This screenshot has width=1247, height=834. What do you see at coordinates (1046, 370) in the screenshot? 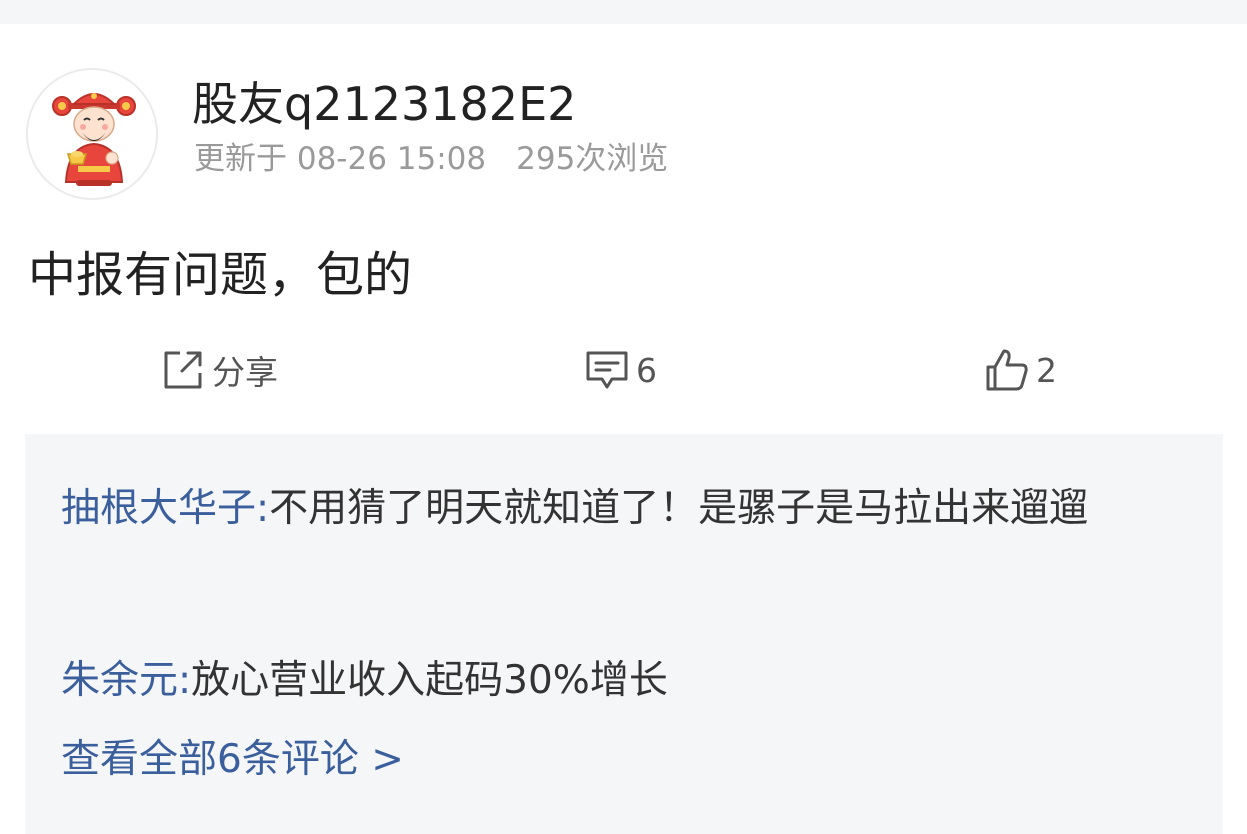
I see `like-count: 2` at bounding box center [1046, 370].